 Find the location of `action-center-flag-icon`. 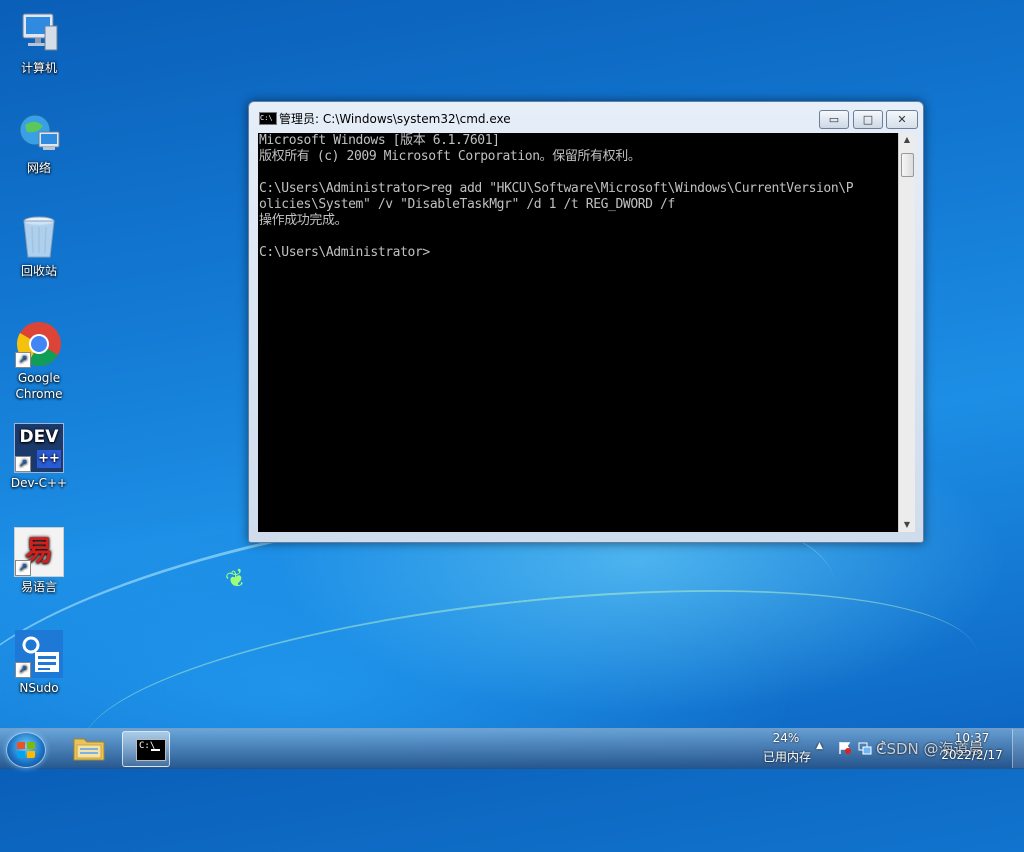

action-center-flag-icon is located at coordinates (845, 747).